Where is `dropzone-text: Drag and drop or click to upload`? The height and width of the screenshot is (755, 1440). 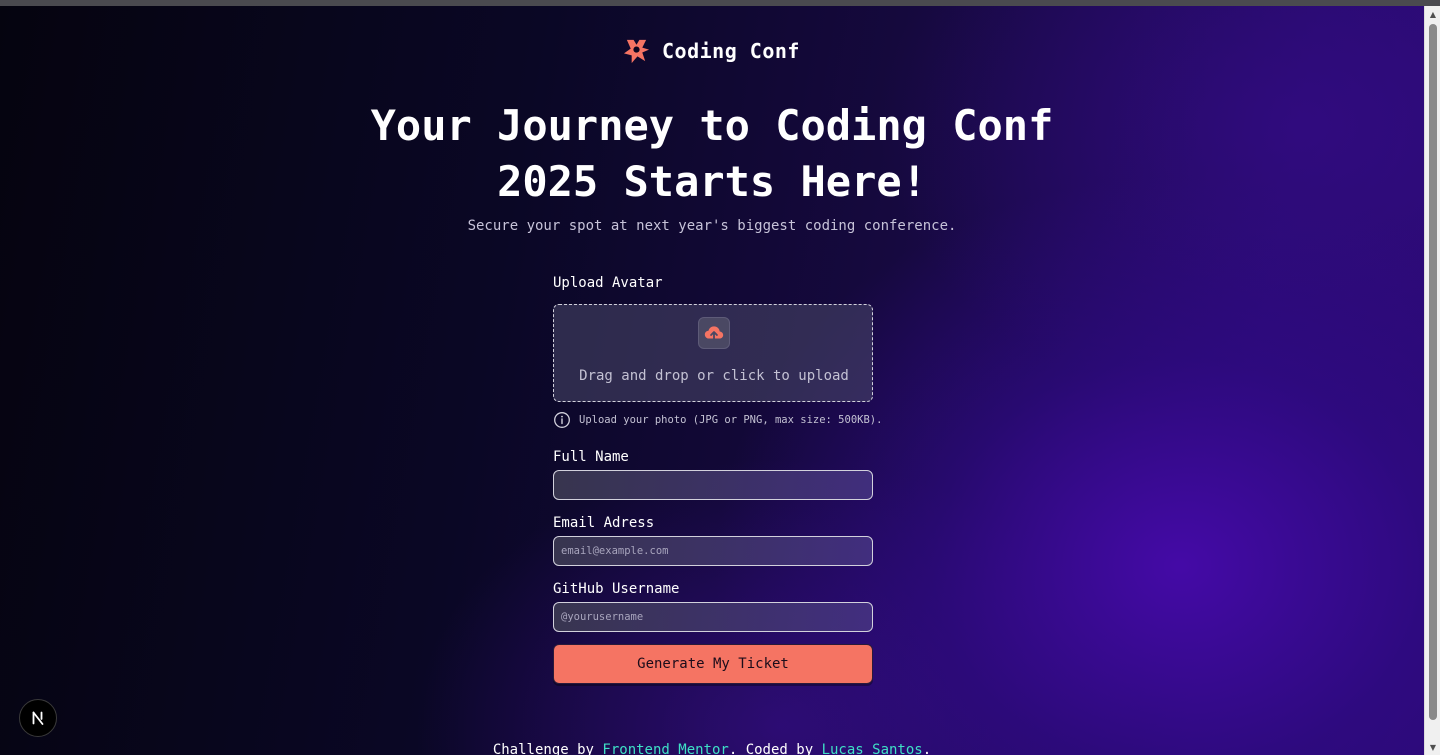
dropzone-text: Drag and drop or click to upload is located at coordinates (714, 376).